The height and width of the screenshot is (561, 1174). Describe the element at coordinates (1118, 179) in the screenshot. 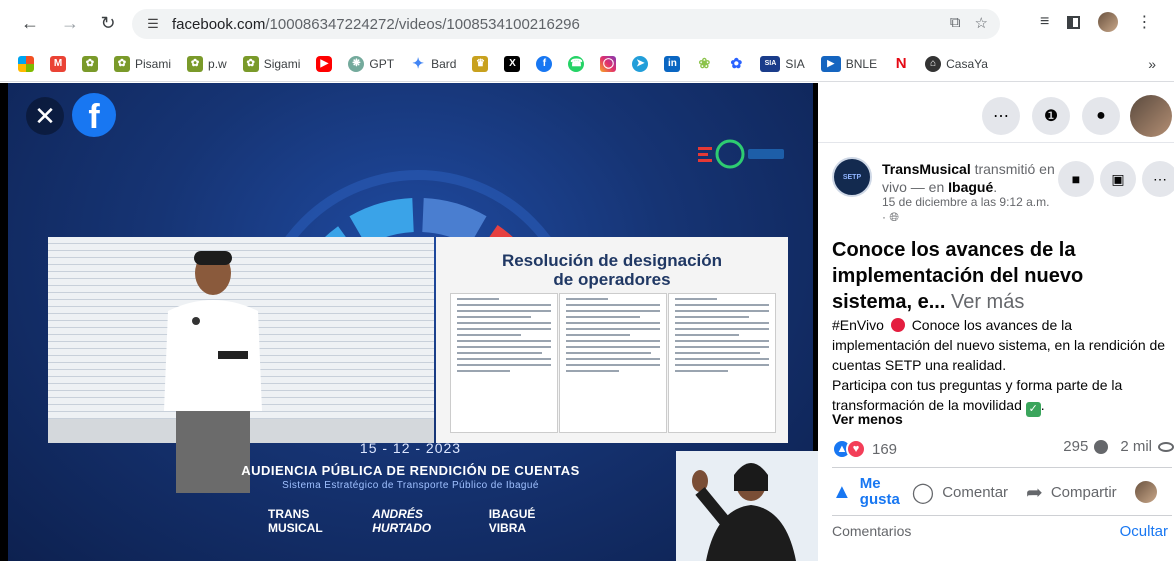

I see `save-post-icon: ▣` at that location.